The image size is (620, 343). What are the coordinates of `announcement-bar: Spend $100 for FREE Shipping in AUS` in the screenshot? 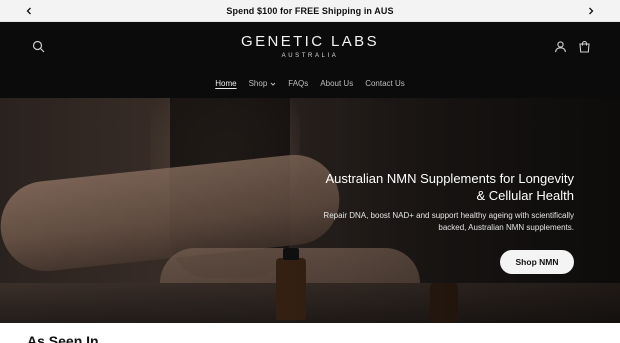 It's located at (310, 11).